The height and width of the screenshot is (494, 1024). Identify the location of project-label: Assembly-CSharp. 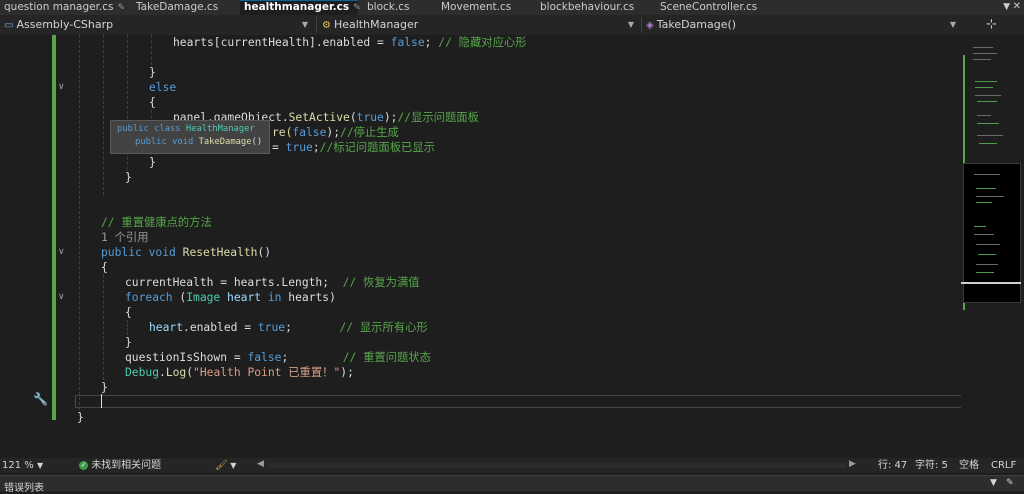
(65, 24).